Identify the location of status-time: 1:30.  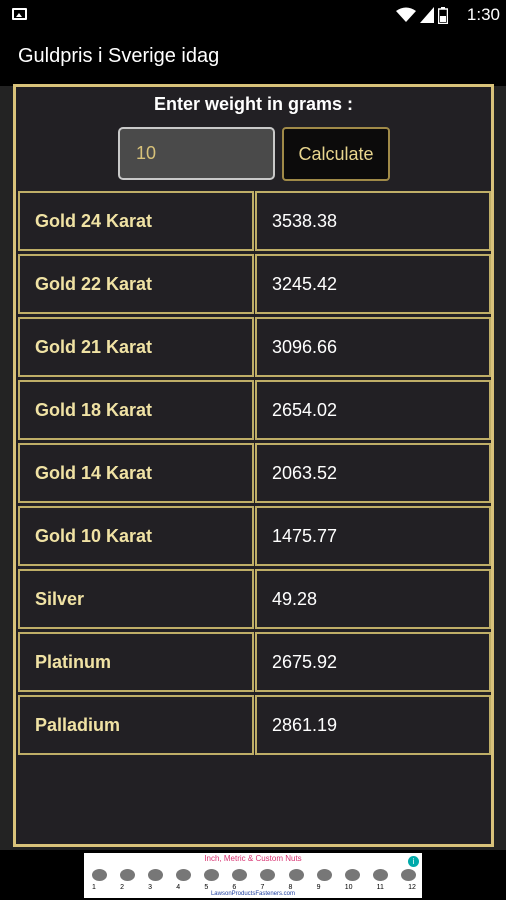
(483, 14).